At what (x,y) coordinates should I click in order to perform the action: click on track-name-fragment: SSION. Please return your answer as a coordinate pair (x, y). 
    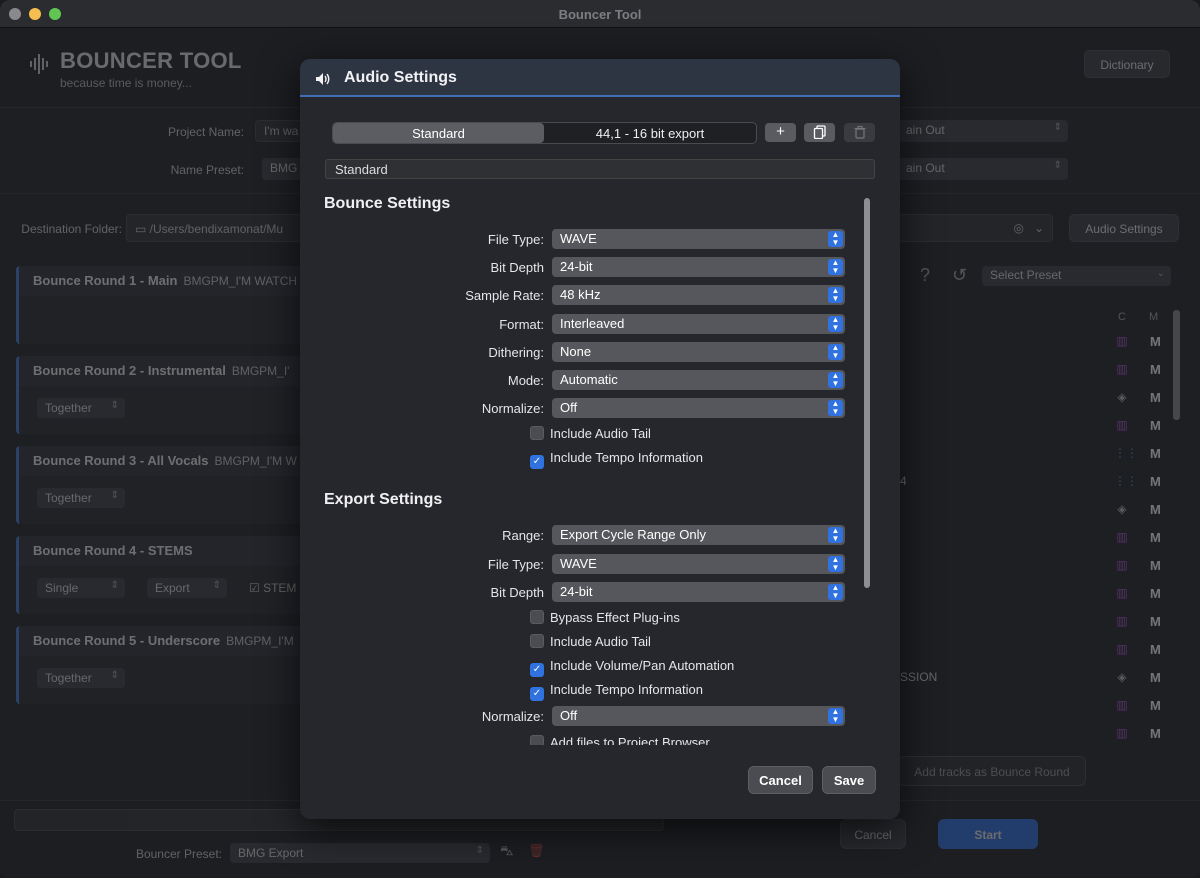
    Looking at the image, I should click on (919, 677).